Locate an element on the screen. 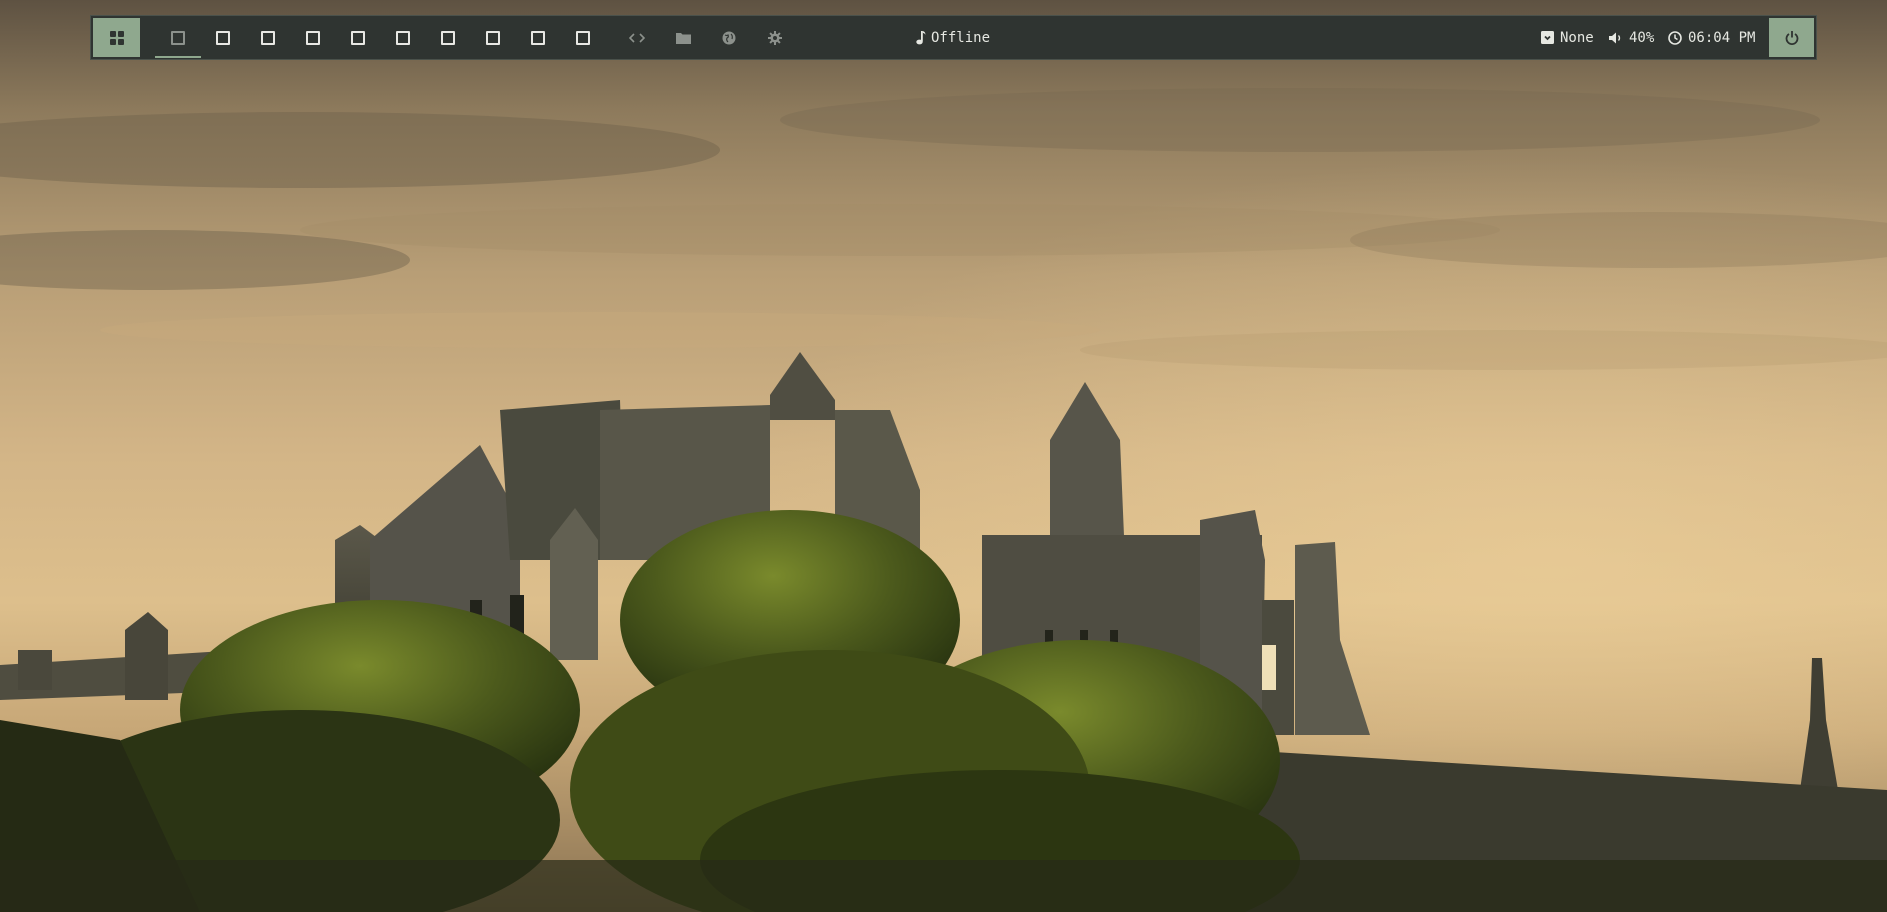 This screenshot has width=1887, height=912. power-icon is located at coordinates (1791, 37).